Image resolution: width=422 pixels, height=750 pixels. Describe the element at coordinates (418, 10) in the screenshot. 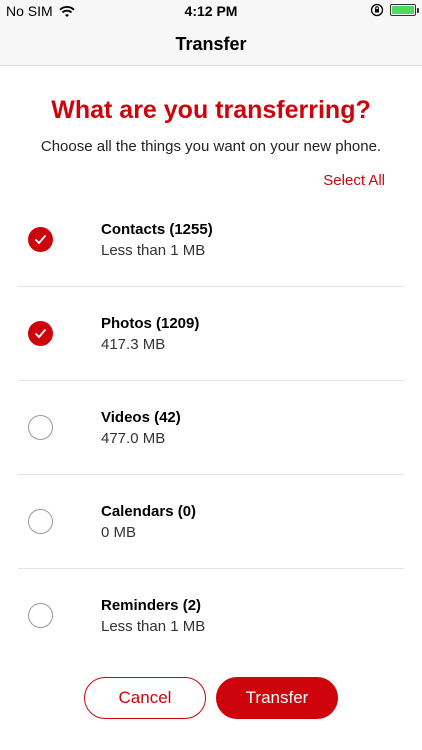

I see `battery-nub` at that location.